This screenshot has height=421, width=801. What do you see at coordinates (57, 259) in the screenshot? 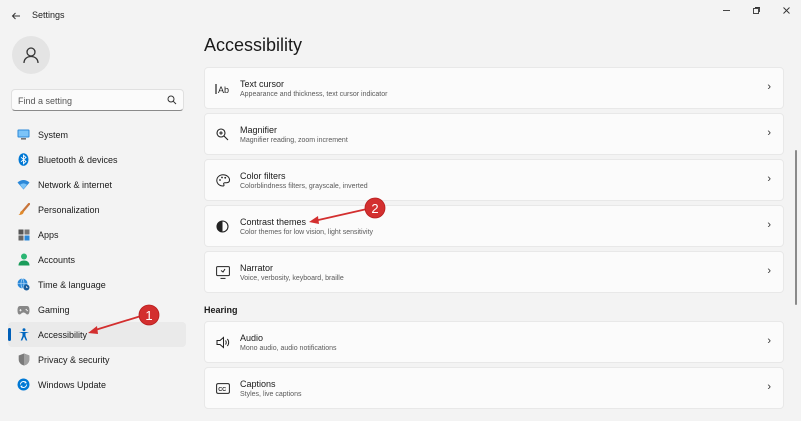
I see `sidebar-item-label: Accounts` at bounding box center [57, 259].